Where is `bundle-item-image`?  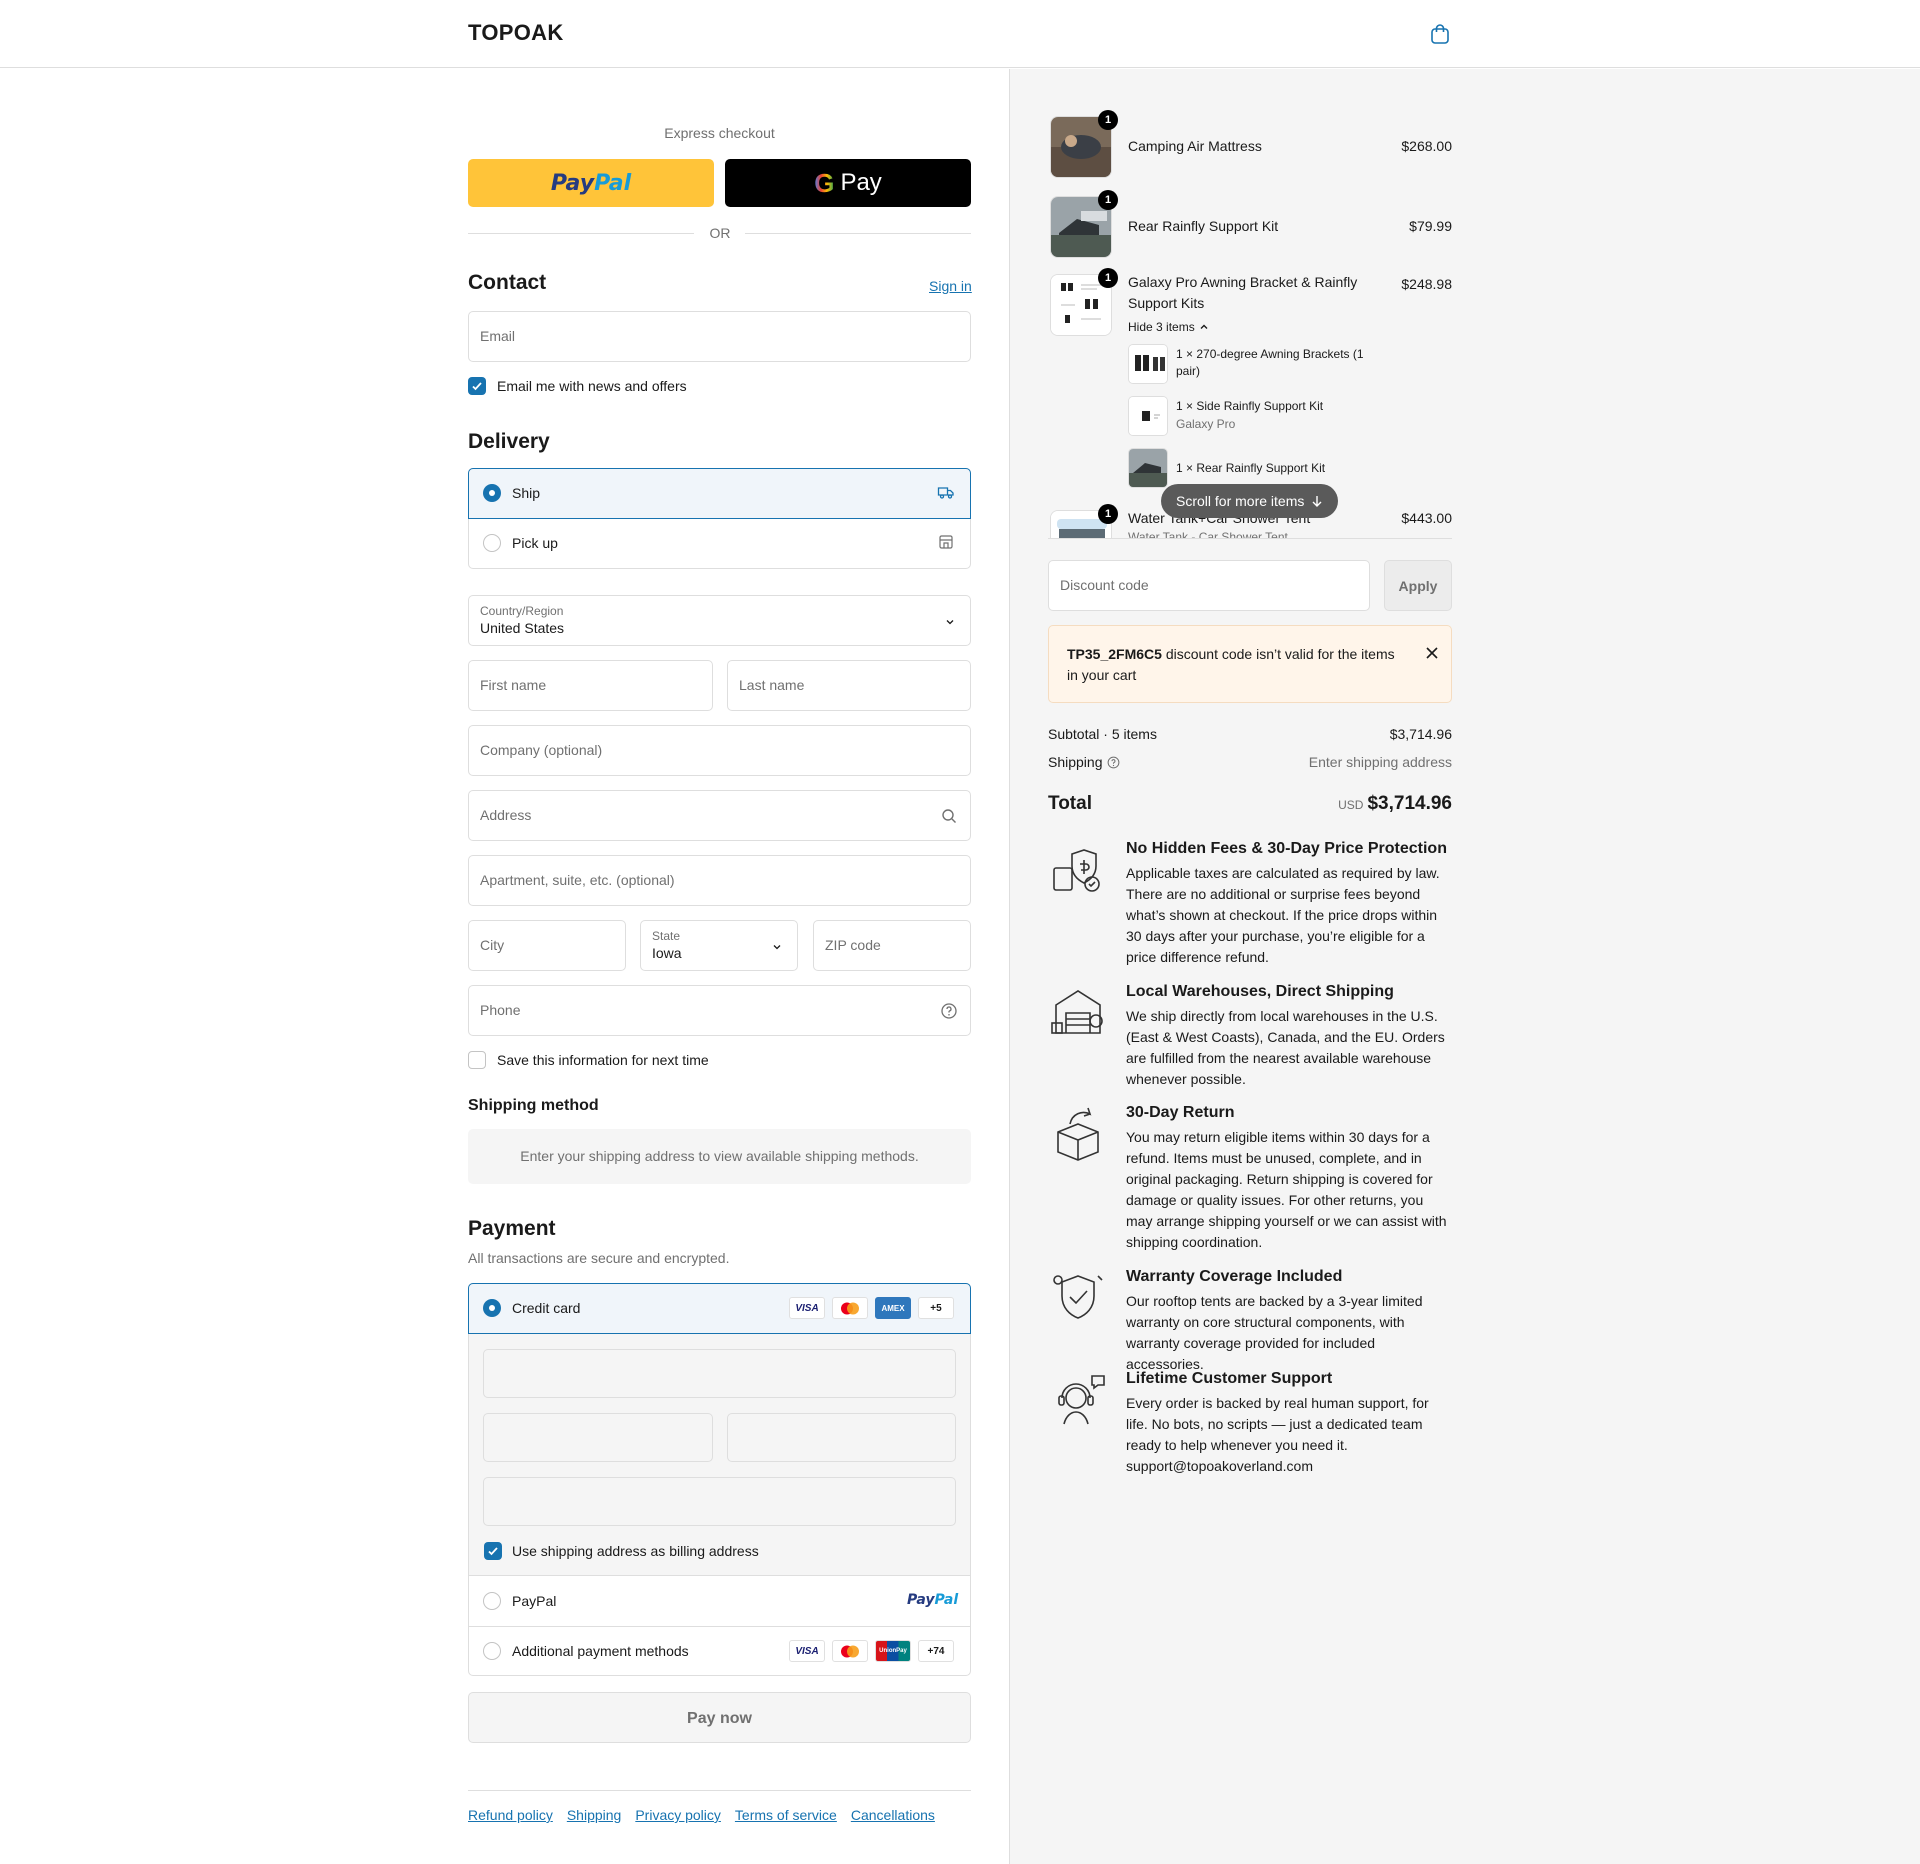
bundle-item-image is located at coordinates (1148, 468).